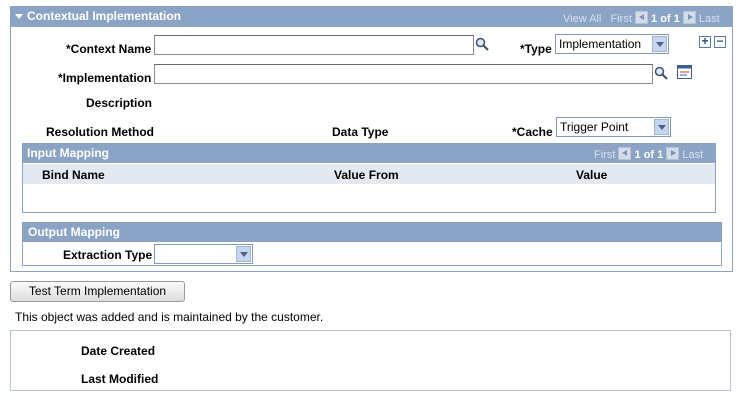 The height and width of the screenshot is (406, 745). I want to click on input-mapping-nav: First 1 of 1 Last, so click(648, 154).